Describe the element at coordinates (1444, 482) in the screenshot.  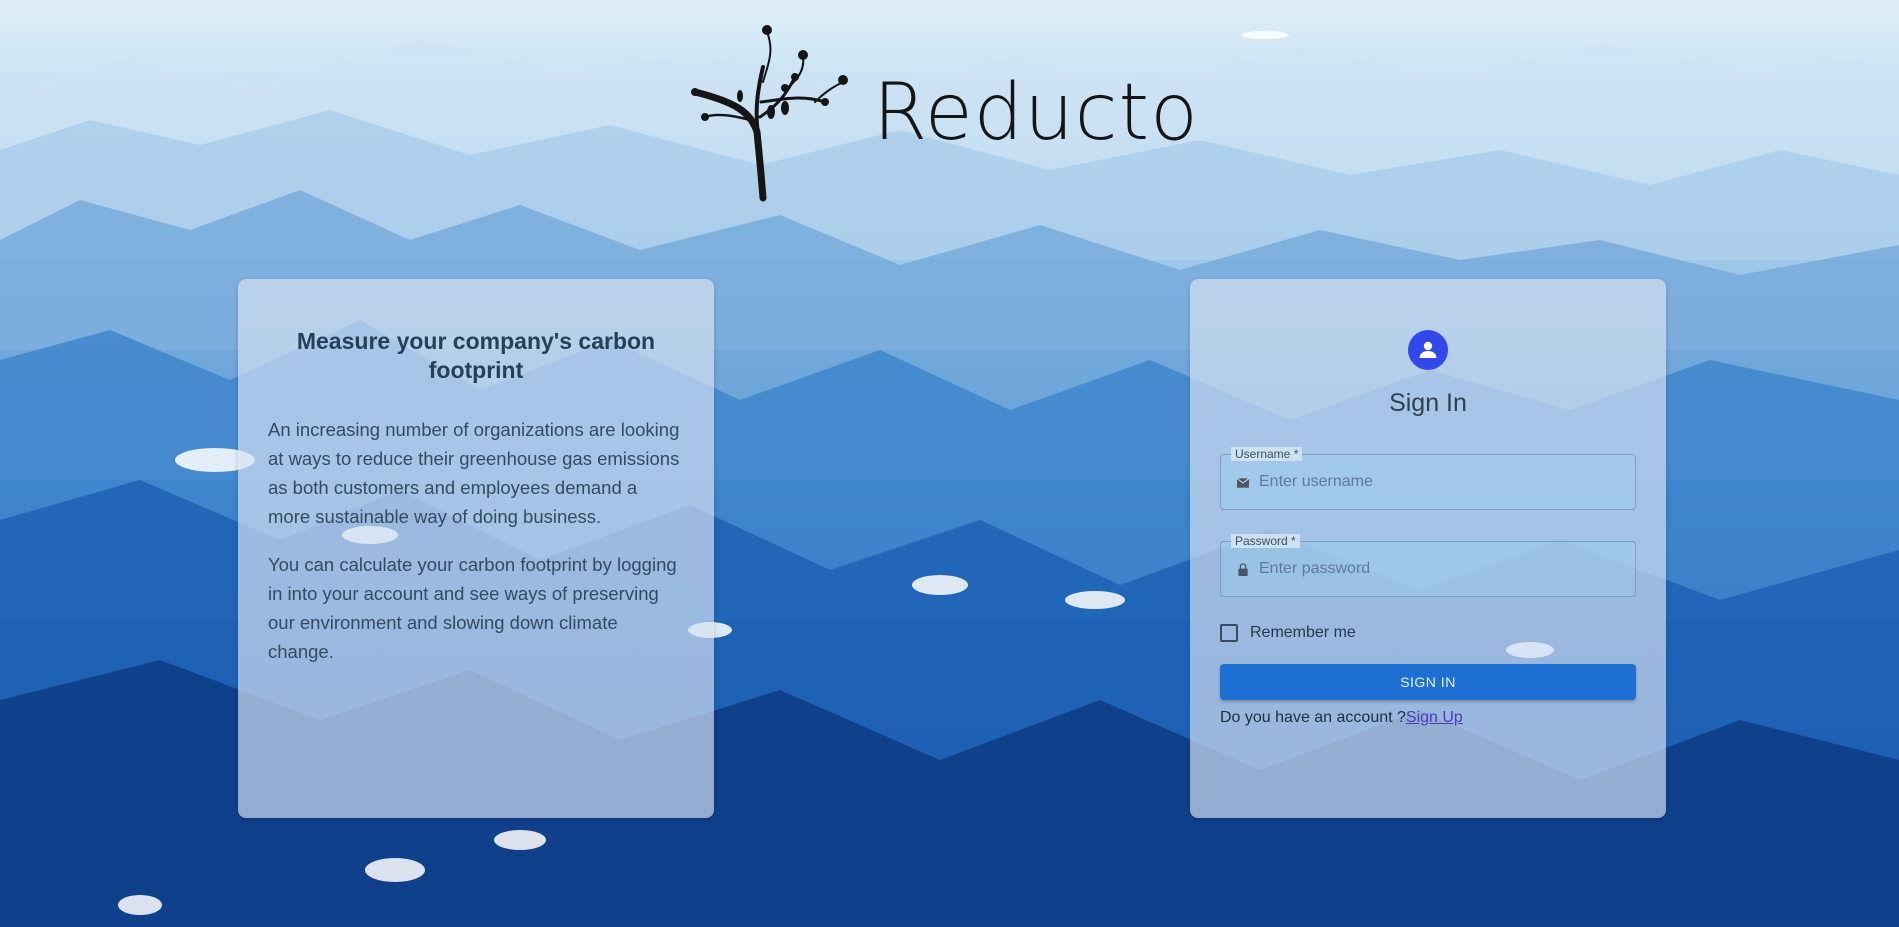
I see `username-input` at that location.